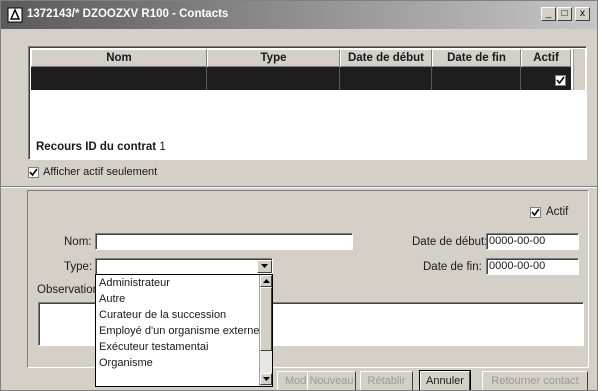 The width and height of the screenshot is (602, 391). Describe the element at coordinates (548, 14) in the screenshot. I see `minimize-button: _` at that location.